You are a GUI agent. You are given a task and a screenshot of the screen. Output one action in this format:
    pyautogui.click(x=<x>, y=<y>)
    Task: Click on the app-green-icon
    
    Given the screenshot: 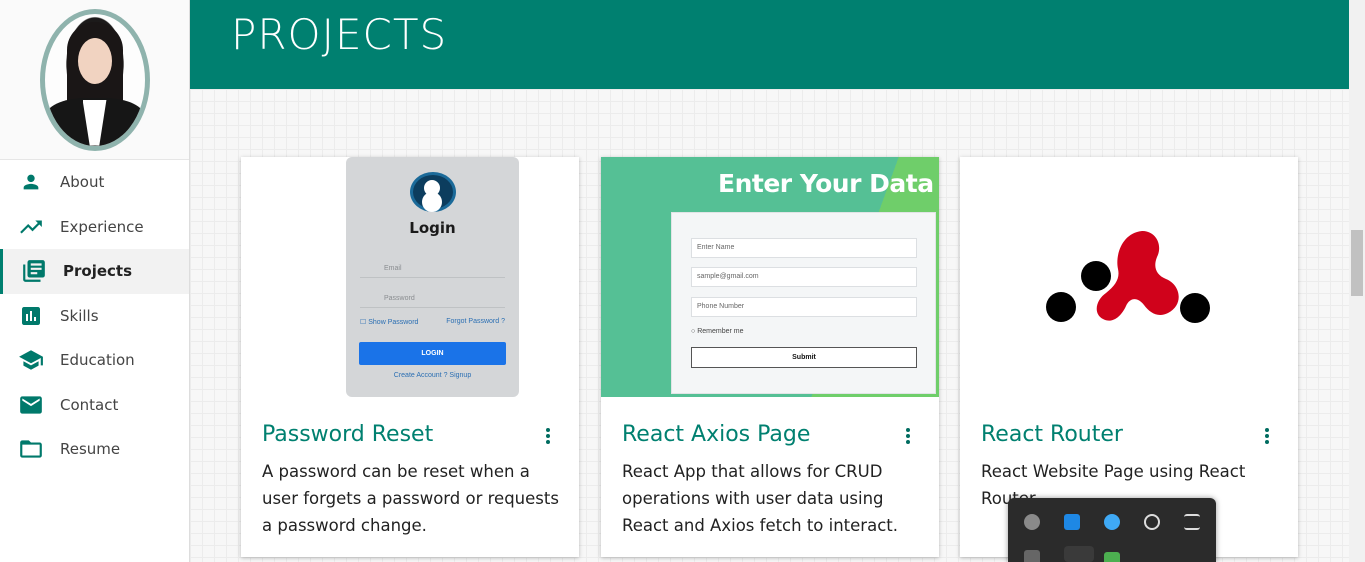 What is the action you would take?
    pyautogui.click(x=1112, y=557)
    